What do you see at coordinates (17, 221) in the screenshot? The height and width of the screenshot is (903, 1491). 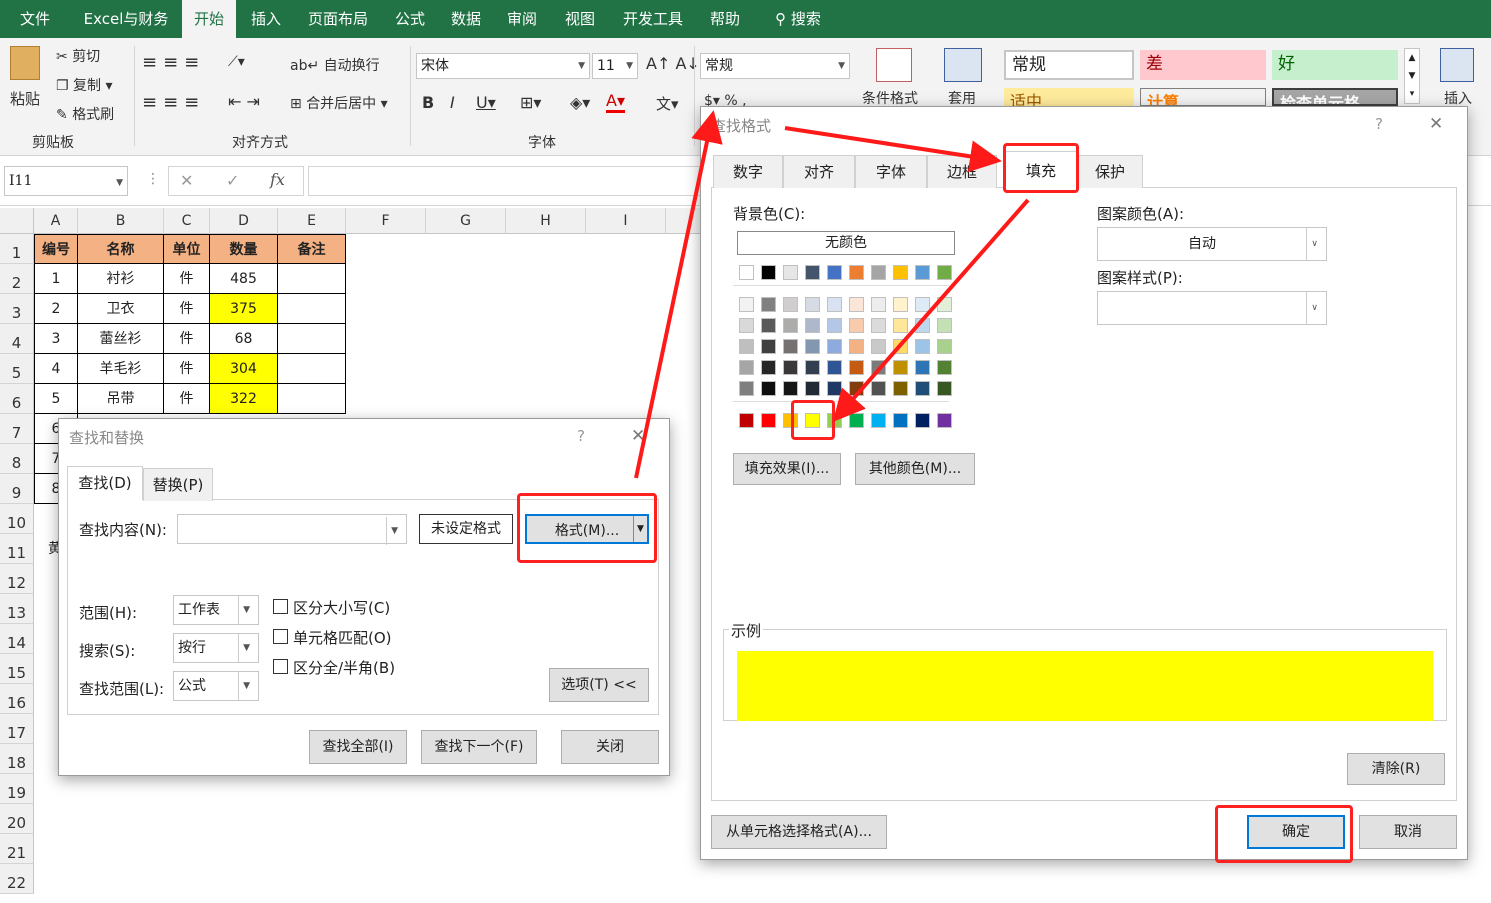 I see `select-all-corner` at bounding box center [17, 221].